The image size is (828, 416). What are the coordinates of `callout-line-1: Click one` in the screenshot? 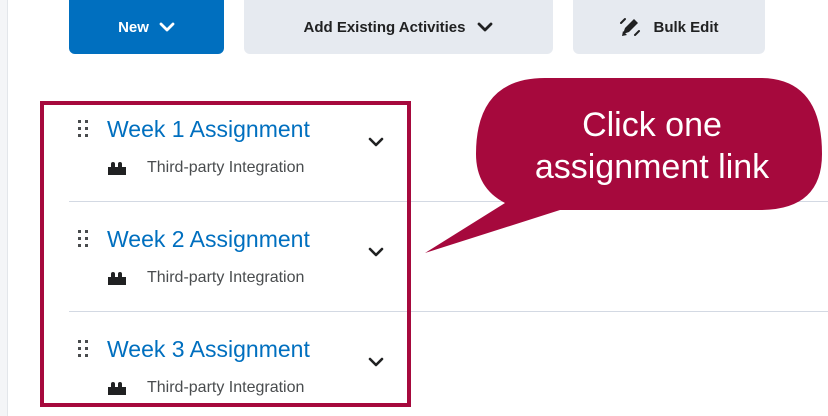 It's located at (652, 125).